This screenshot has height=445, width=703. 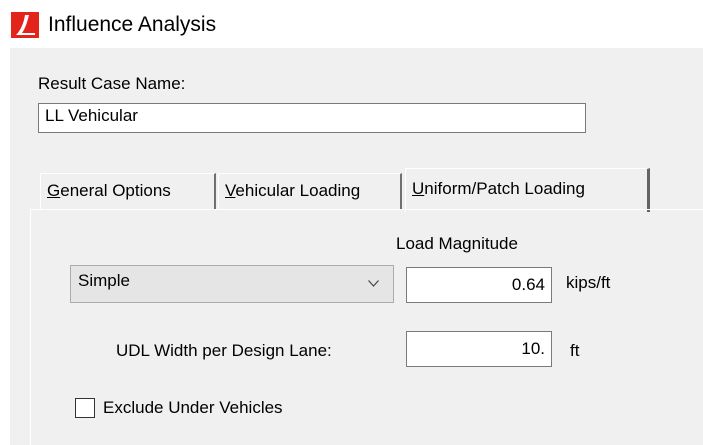 What do you see at coordinates (373, 283) in the screenshot?
I see `chevron-down-icon` at bounding box center [373, 283].